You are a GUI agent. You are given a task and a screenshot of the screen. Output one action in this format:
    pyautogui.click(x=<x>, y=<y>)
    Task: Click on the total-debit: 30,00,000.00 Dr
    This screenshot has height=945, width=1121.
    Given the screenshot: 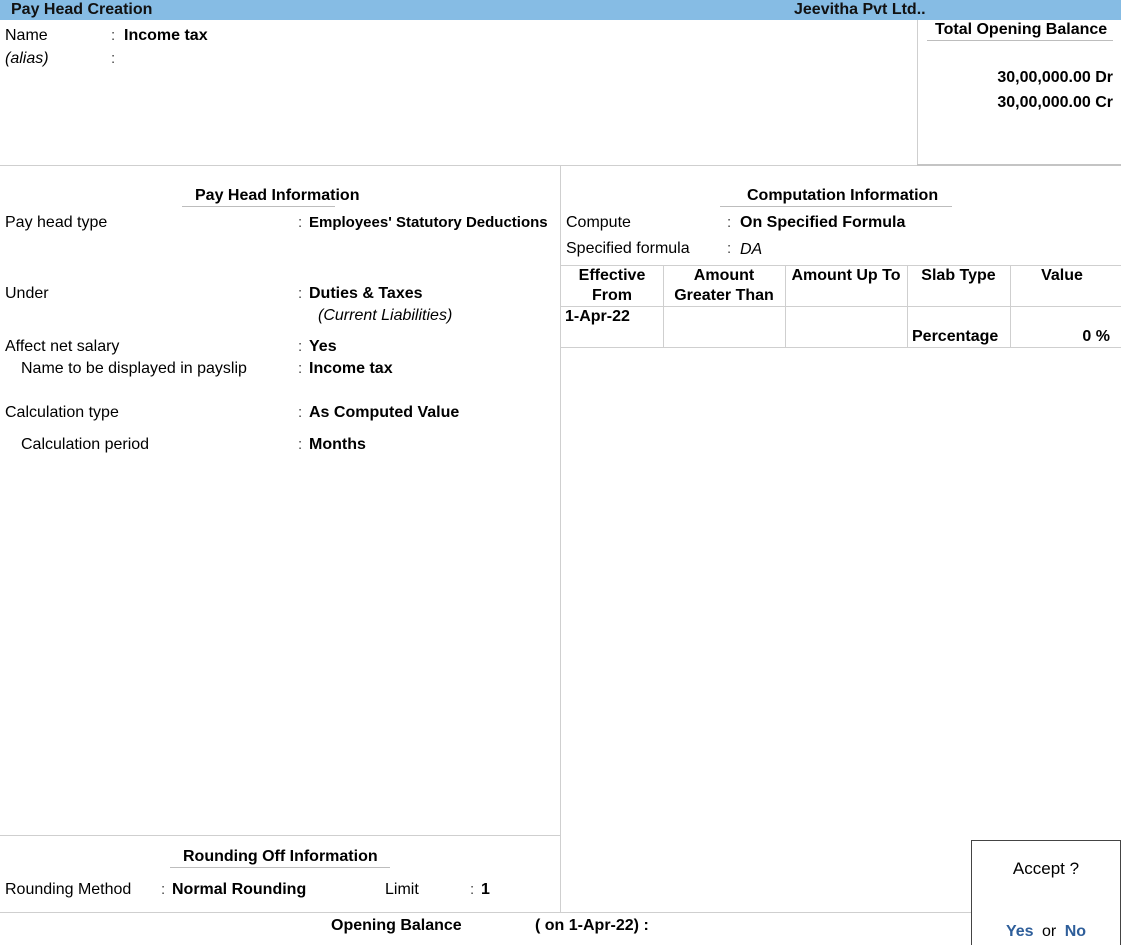 What is the action you would take?
    pyautogui.click(x=1055, y=77)
    